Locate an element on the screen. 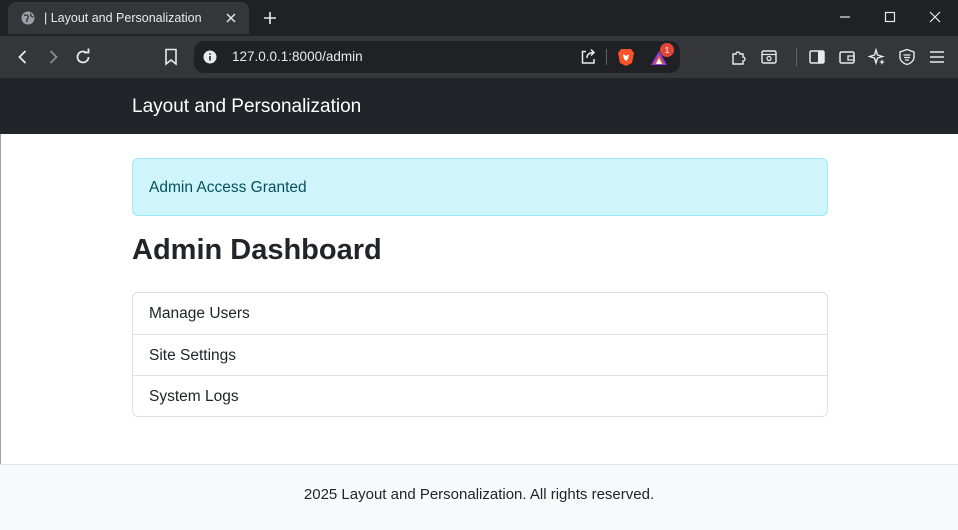 This screenshot has height=530, width=958. vpn-shield-icon is located at coordinates (907, 57).